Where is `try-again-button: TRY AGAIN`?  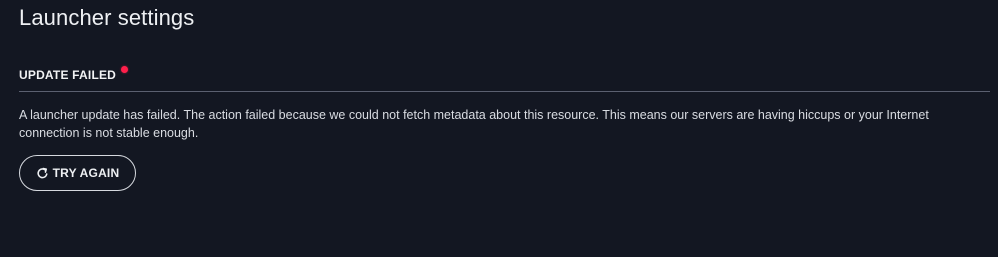
try-again-button: TRY AGAIN is located at coordinates (77, 173).